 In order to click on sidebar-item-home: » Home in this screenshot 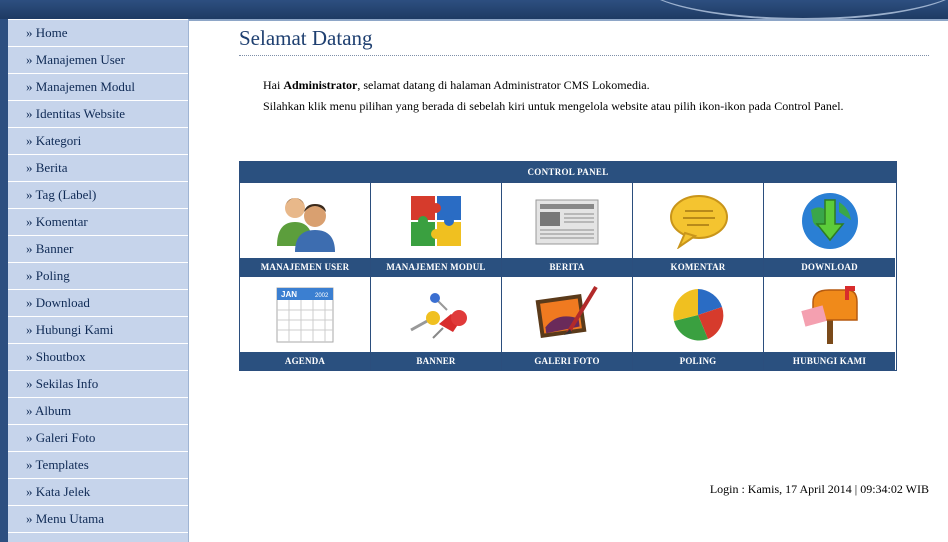, I will do `click(98, 33)`.